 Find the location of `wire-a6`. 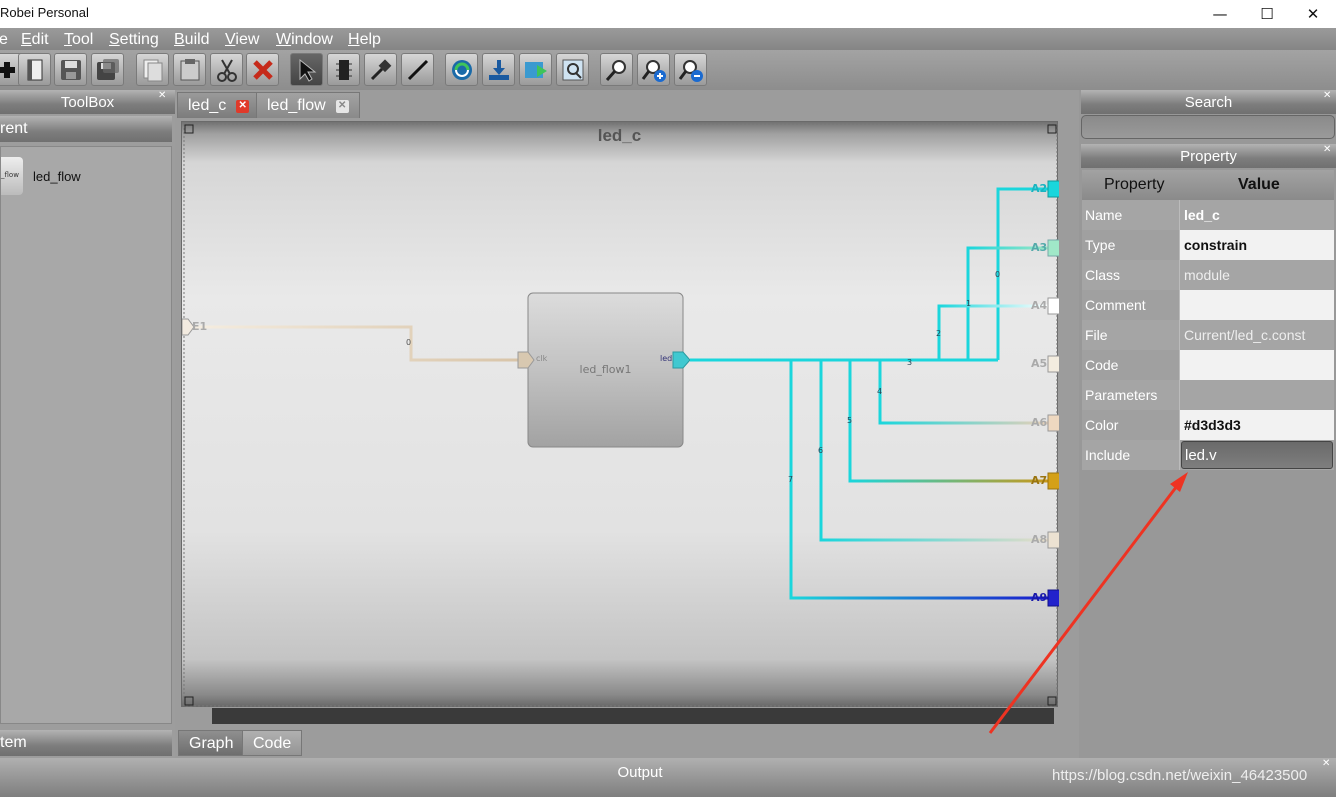

wire-a6 is located at coordinates (963, 392).